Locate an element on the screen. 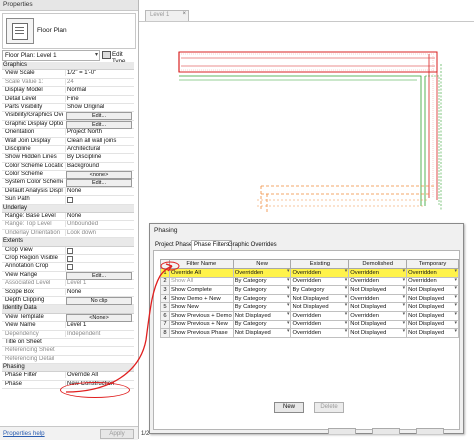  property-value: 24 is located at coordinates (100, 81).